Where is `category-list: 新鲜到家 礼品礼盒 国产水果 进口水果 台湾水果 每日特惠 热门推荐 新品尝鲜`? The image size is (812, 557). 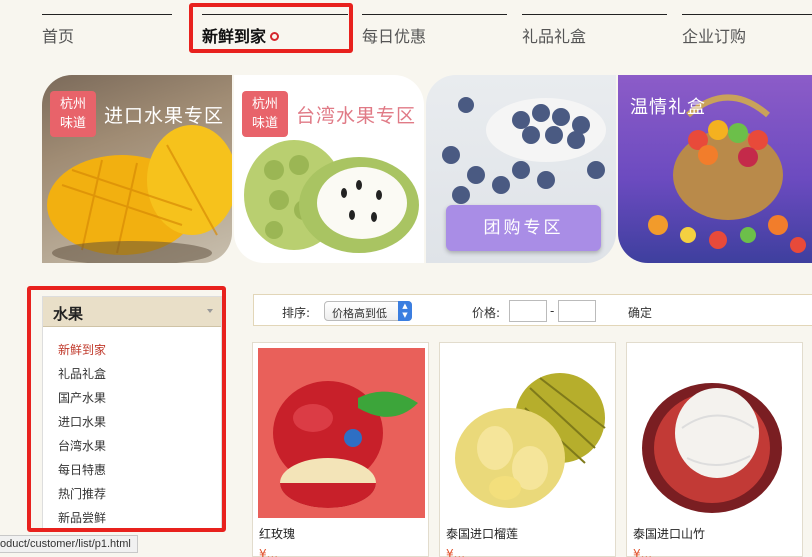 category-list: 新鲜到家 礼品礼盒 国产水果 进口水果 台湾水果 每日特惠 热门推荐 新品尝鲜 is located at coordinates (132, 430).